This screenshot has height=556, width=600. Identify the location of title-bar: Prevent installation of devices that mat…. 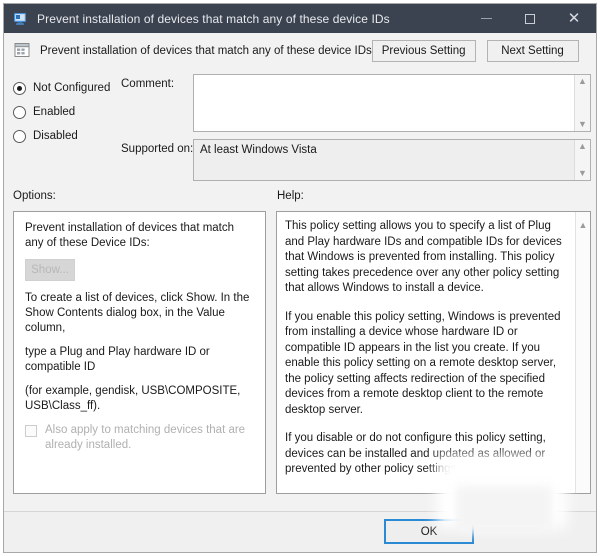
(300, 18).